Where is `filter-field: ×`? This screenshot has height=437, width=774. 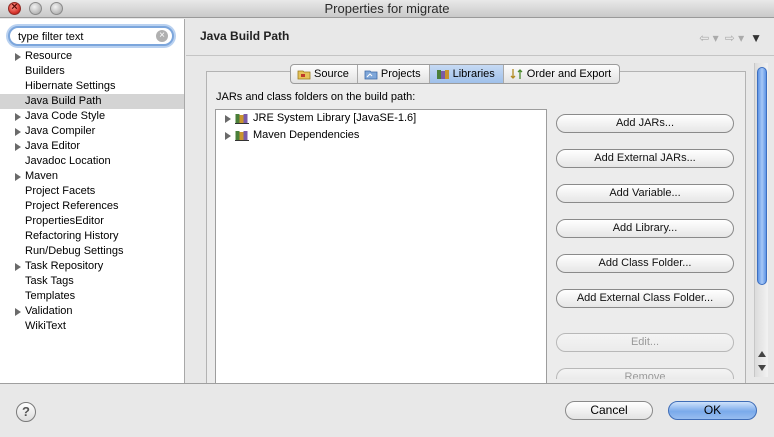 filter-field: × is located at coordinates (91, 36).